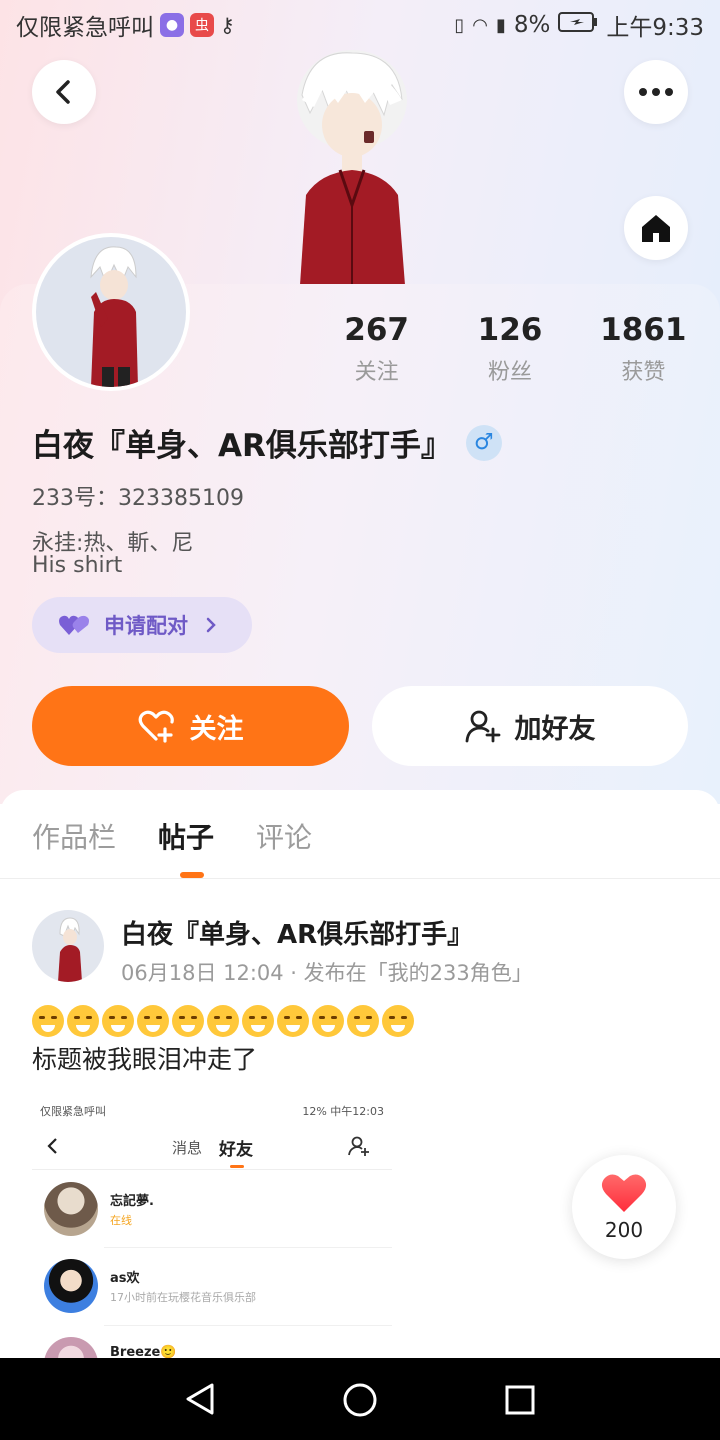 The height and width of the screenshot is (1440, 720). What do you see at coordinates (578, 25) in the screenshot?
I see `battery-icon` at bounding box center [578, 25].